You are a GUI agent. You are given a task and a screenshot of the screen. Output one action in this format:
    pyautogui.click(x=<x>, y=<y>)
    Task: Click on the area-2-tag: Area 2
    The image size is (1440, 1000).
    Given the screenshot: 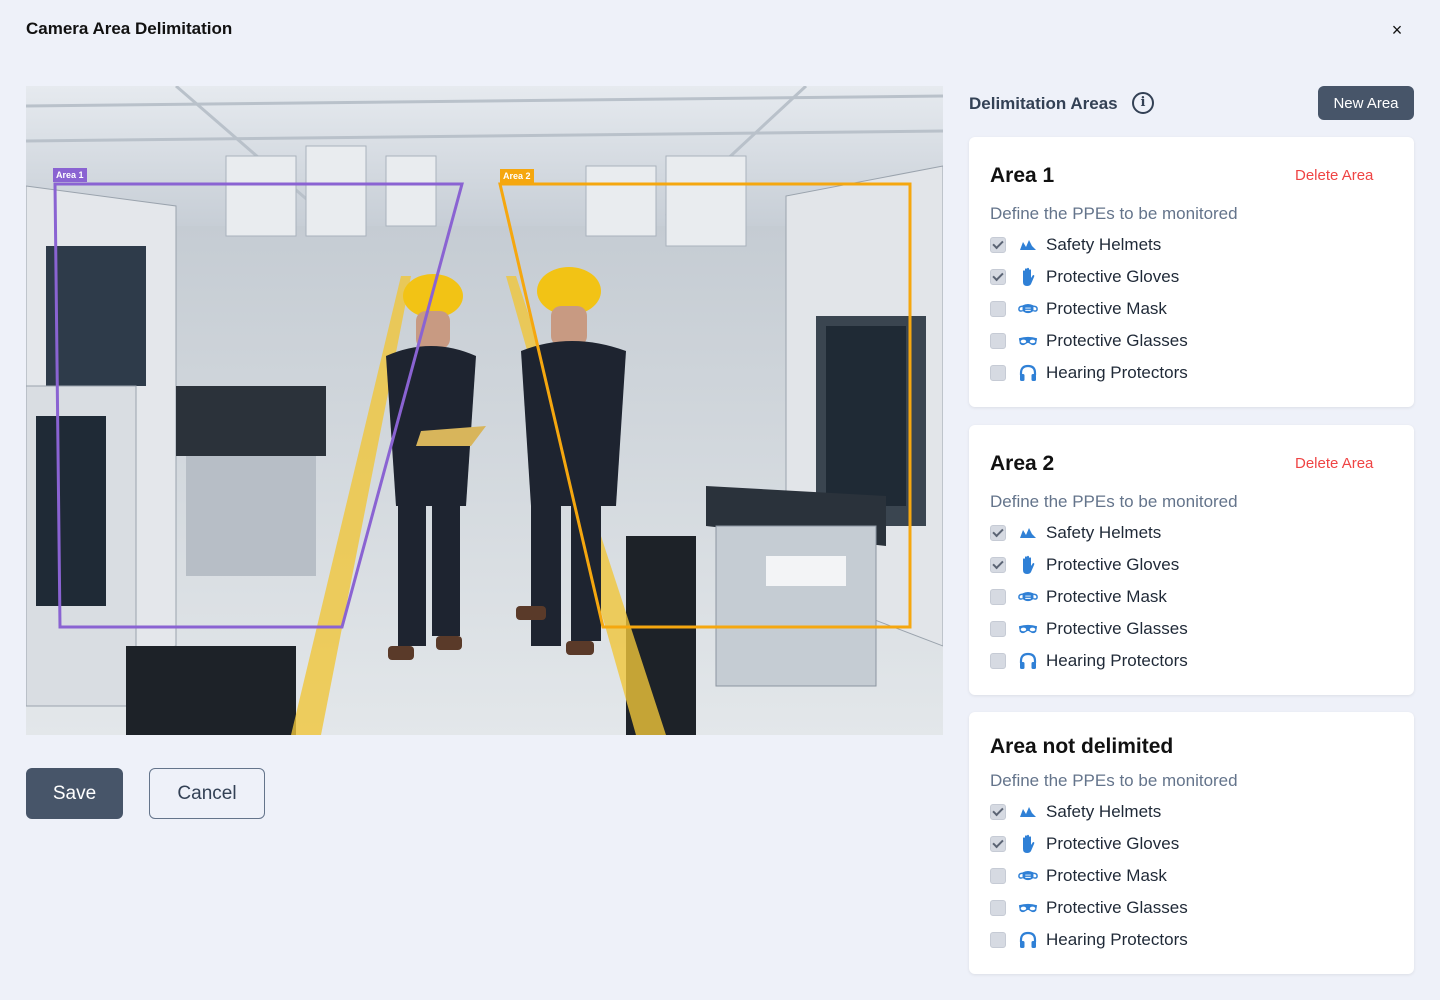 What is the action you would take?
    pyautogui.click(x=517, y=176)
    